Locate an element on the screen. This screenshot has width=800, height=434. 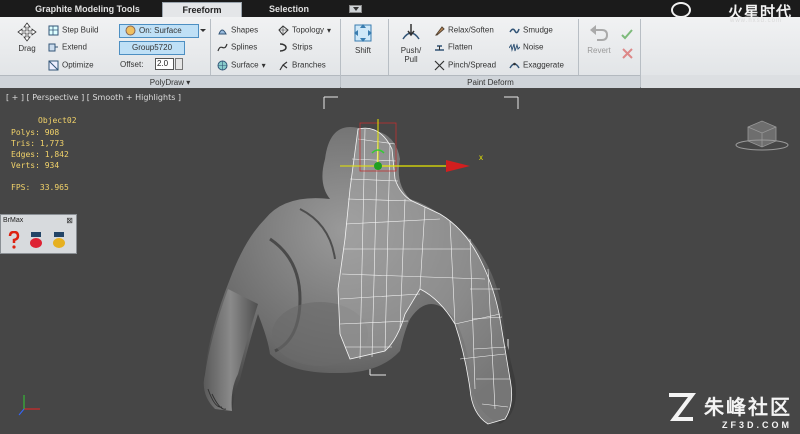
flatten-icon is located at coordinates (439, 48).